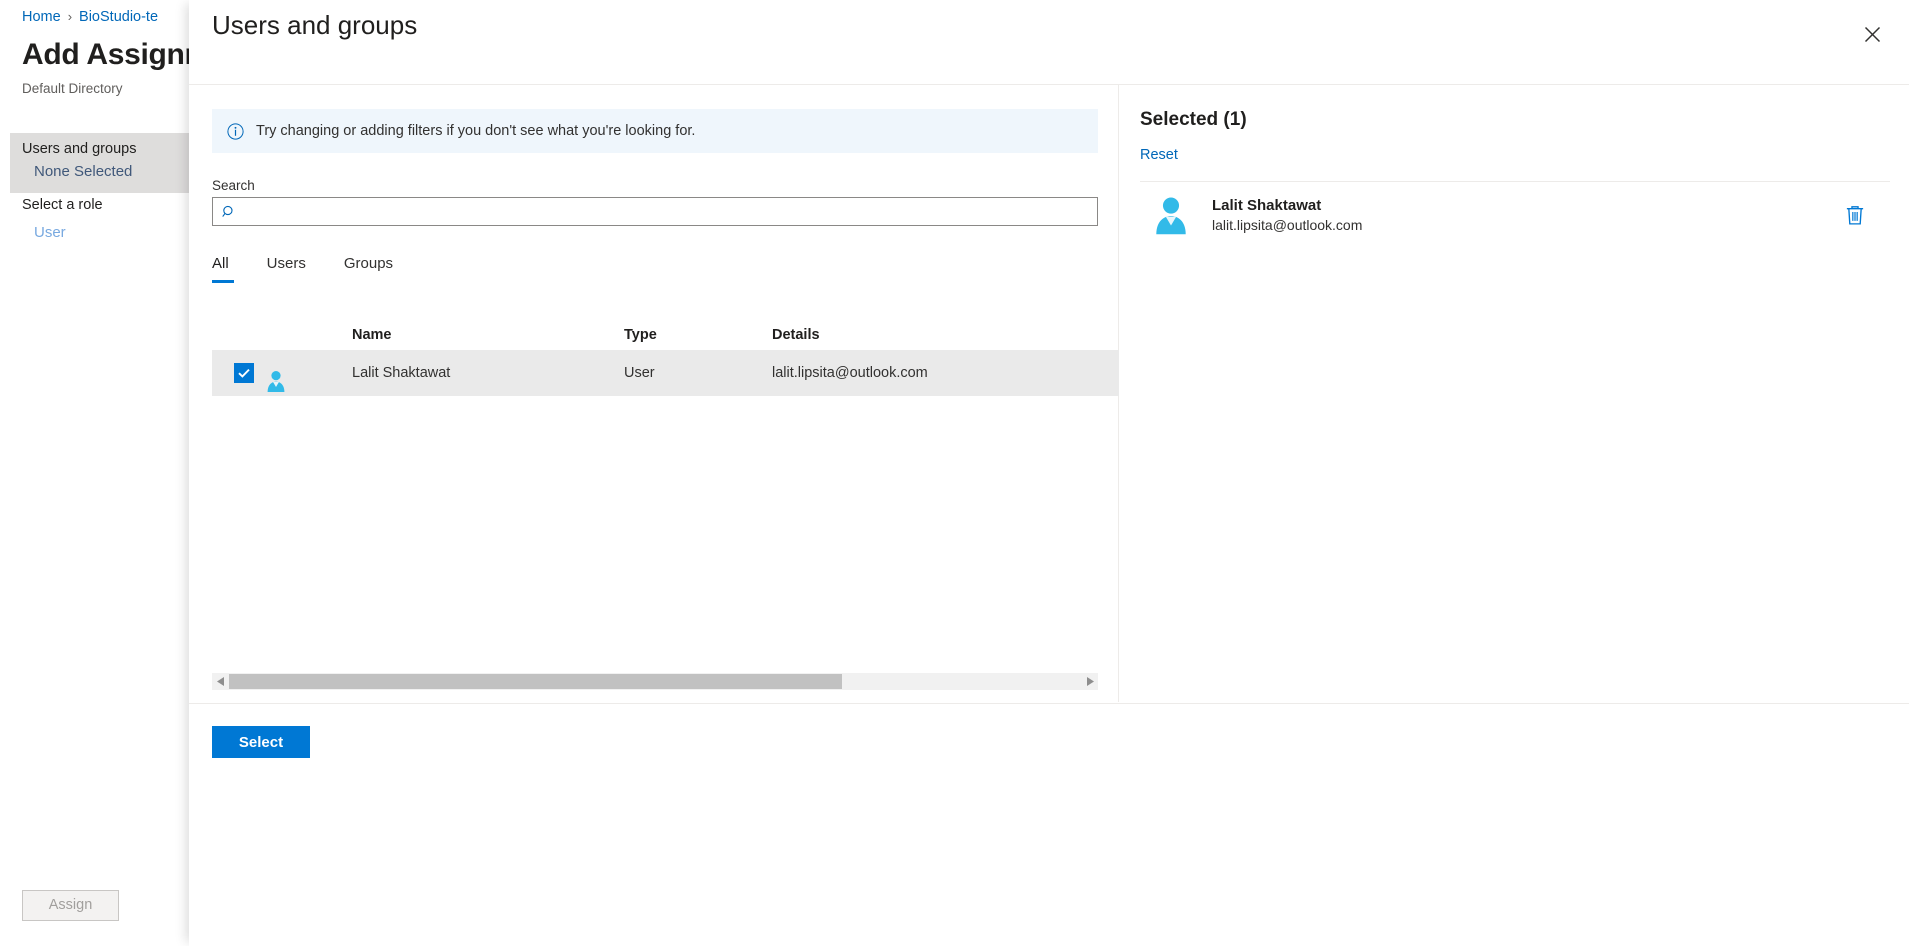  What do you see at coordinates (850, 373) in the screenshot?
I see `row-details: lalit.lipsita@outlook.com` at bounding box center [850, 373].